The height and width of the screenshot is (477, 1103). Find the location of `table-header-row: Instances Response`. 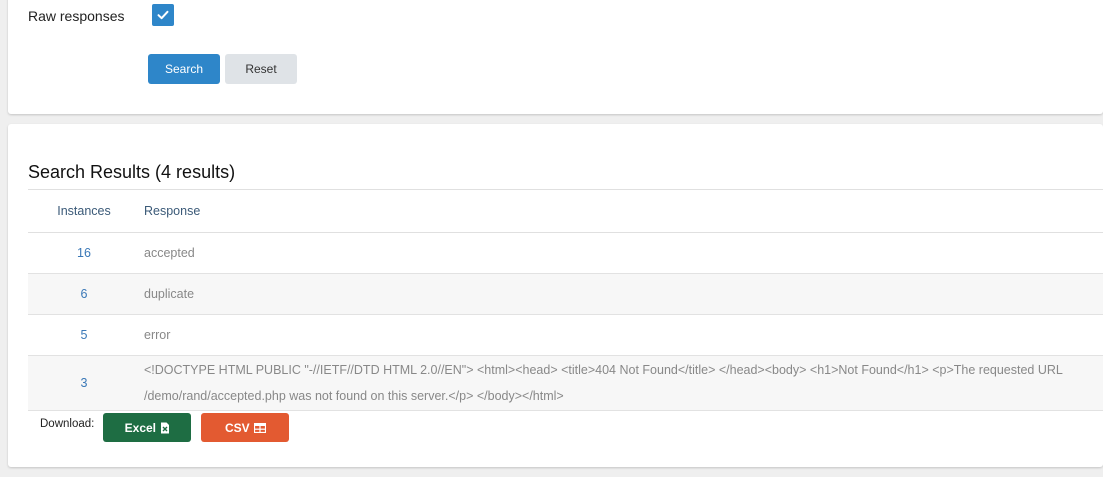

table-header-row: Instances Response is located at coordinates (565, 211).